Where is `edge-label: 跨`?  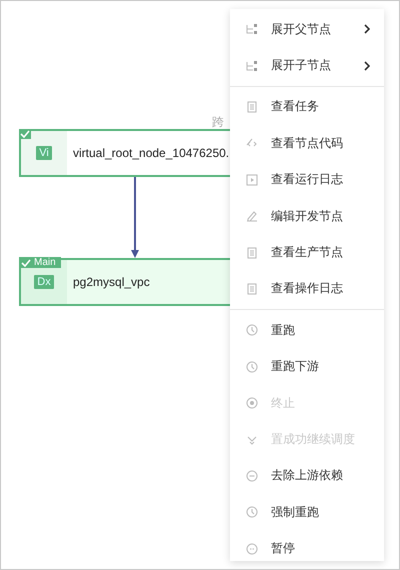
edge-label: 跨 is located at coordinates (218, 122).